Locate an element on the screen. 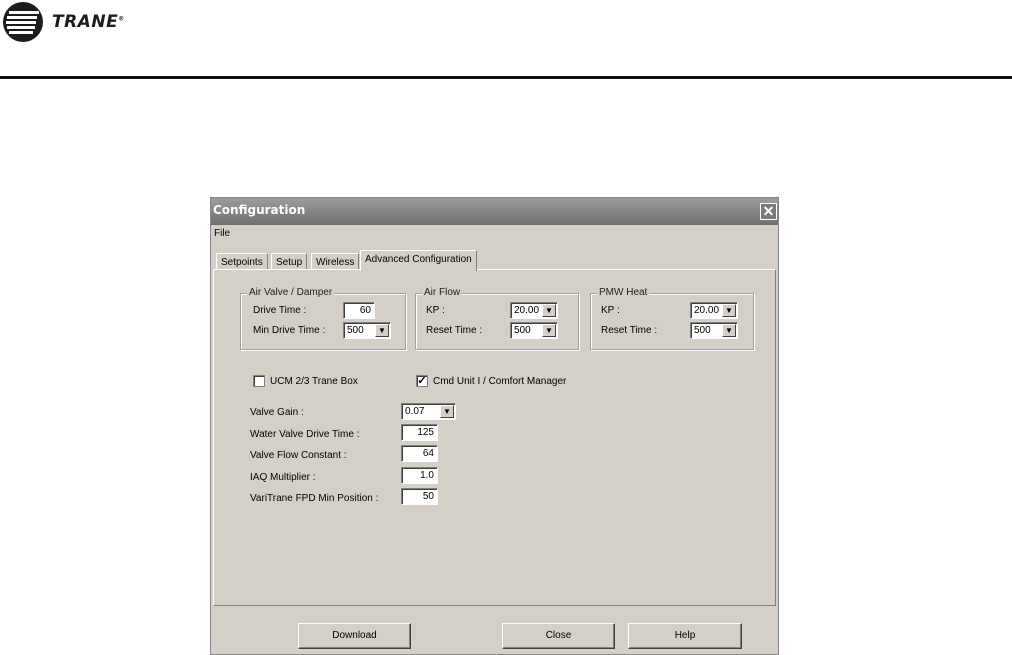  air-valve-title: Air Valve / Damper is located at coordinates (291, 292).